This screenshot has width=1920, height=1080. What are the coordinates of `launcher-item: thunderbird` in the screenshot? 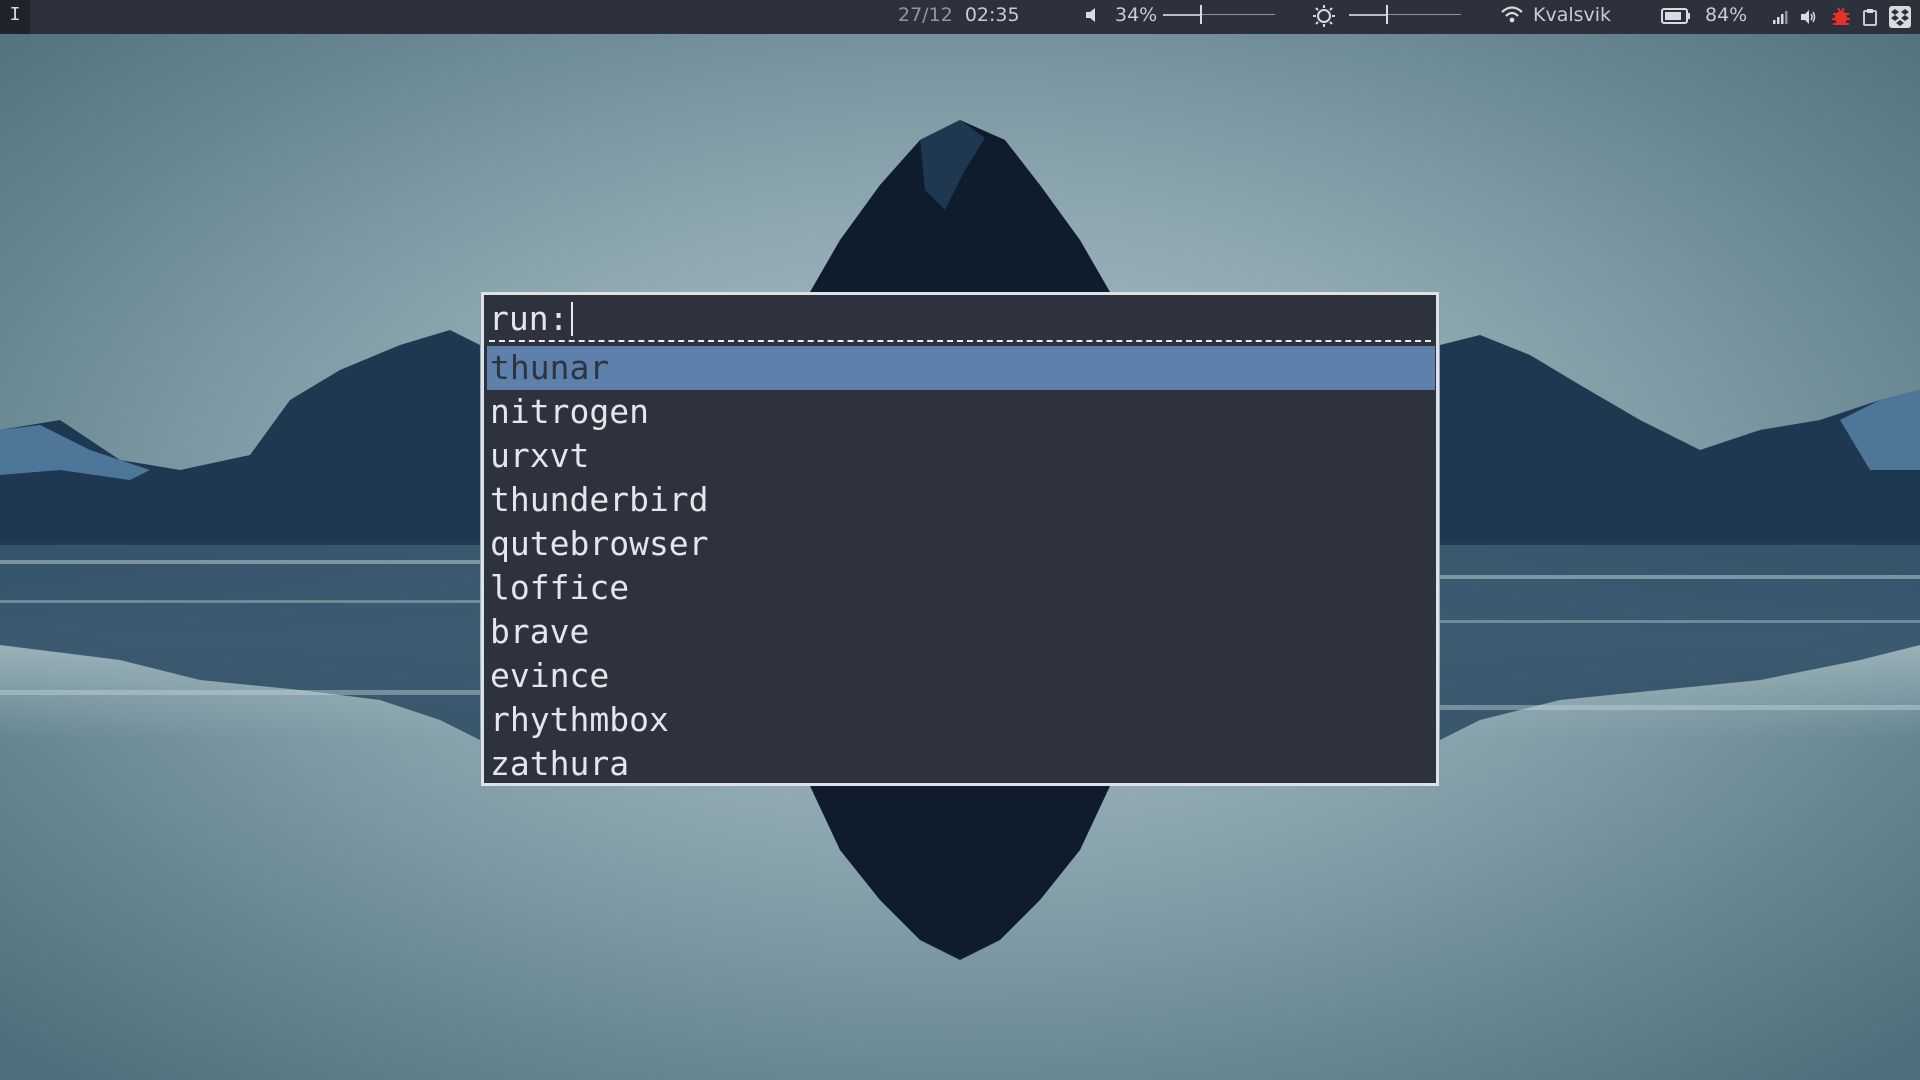 It's located at (961, 500).